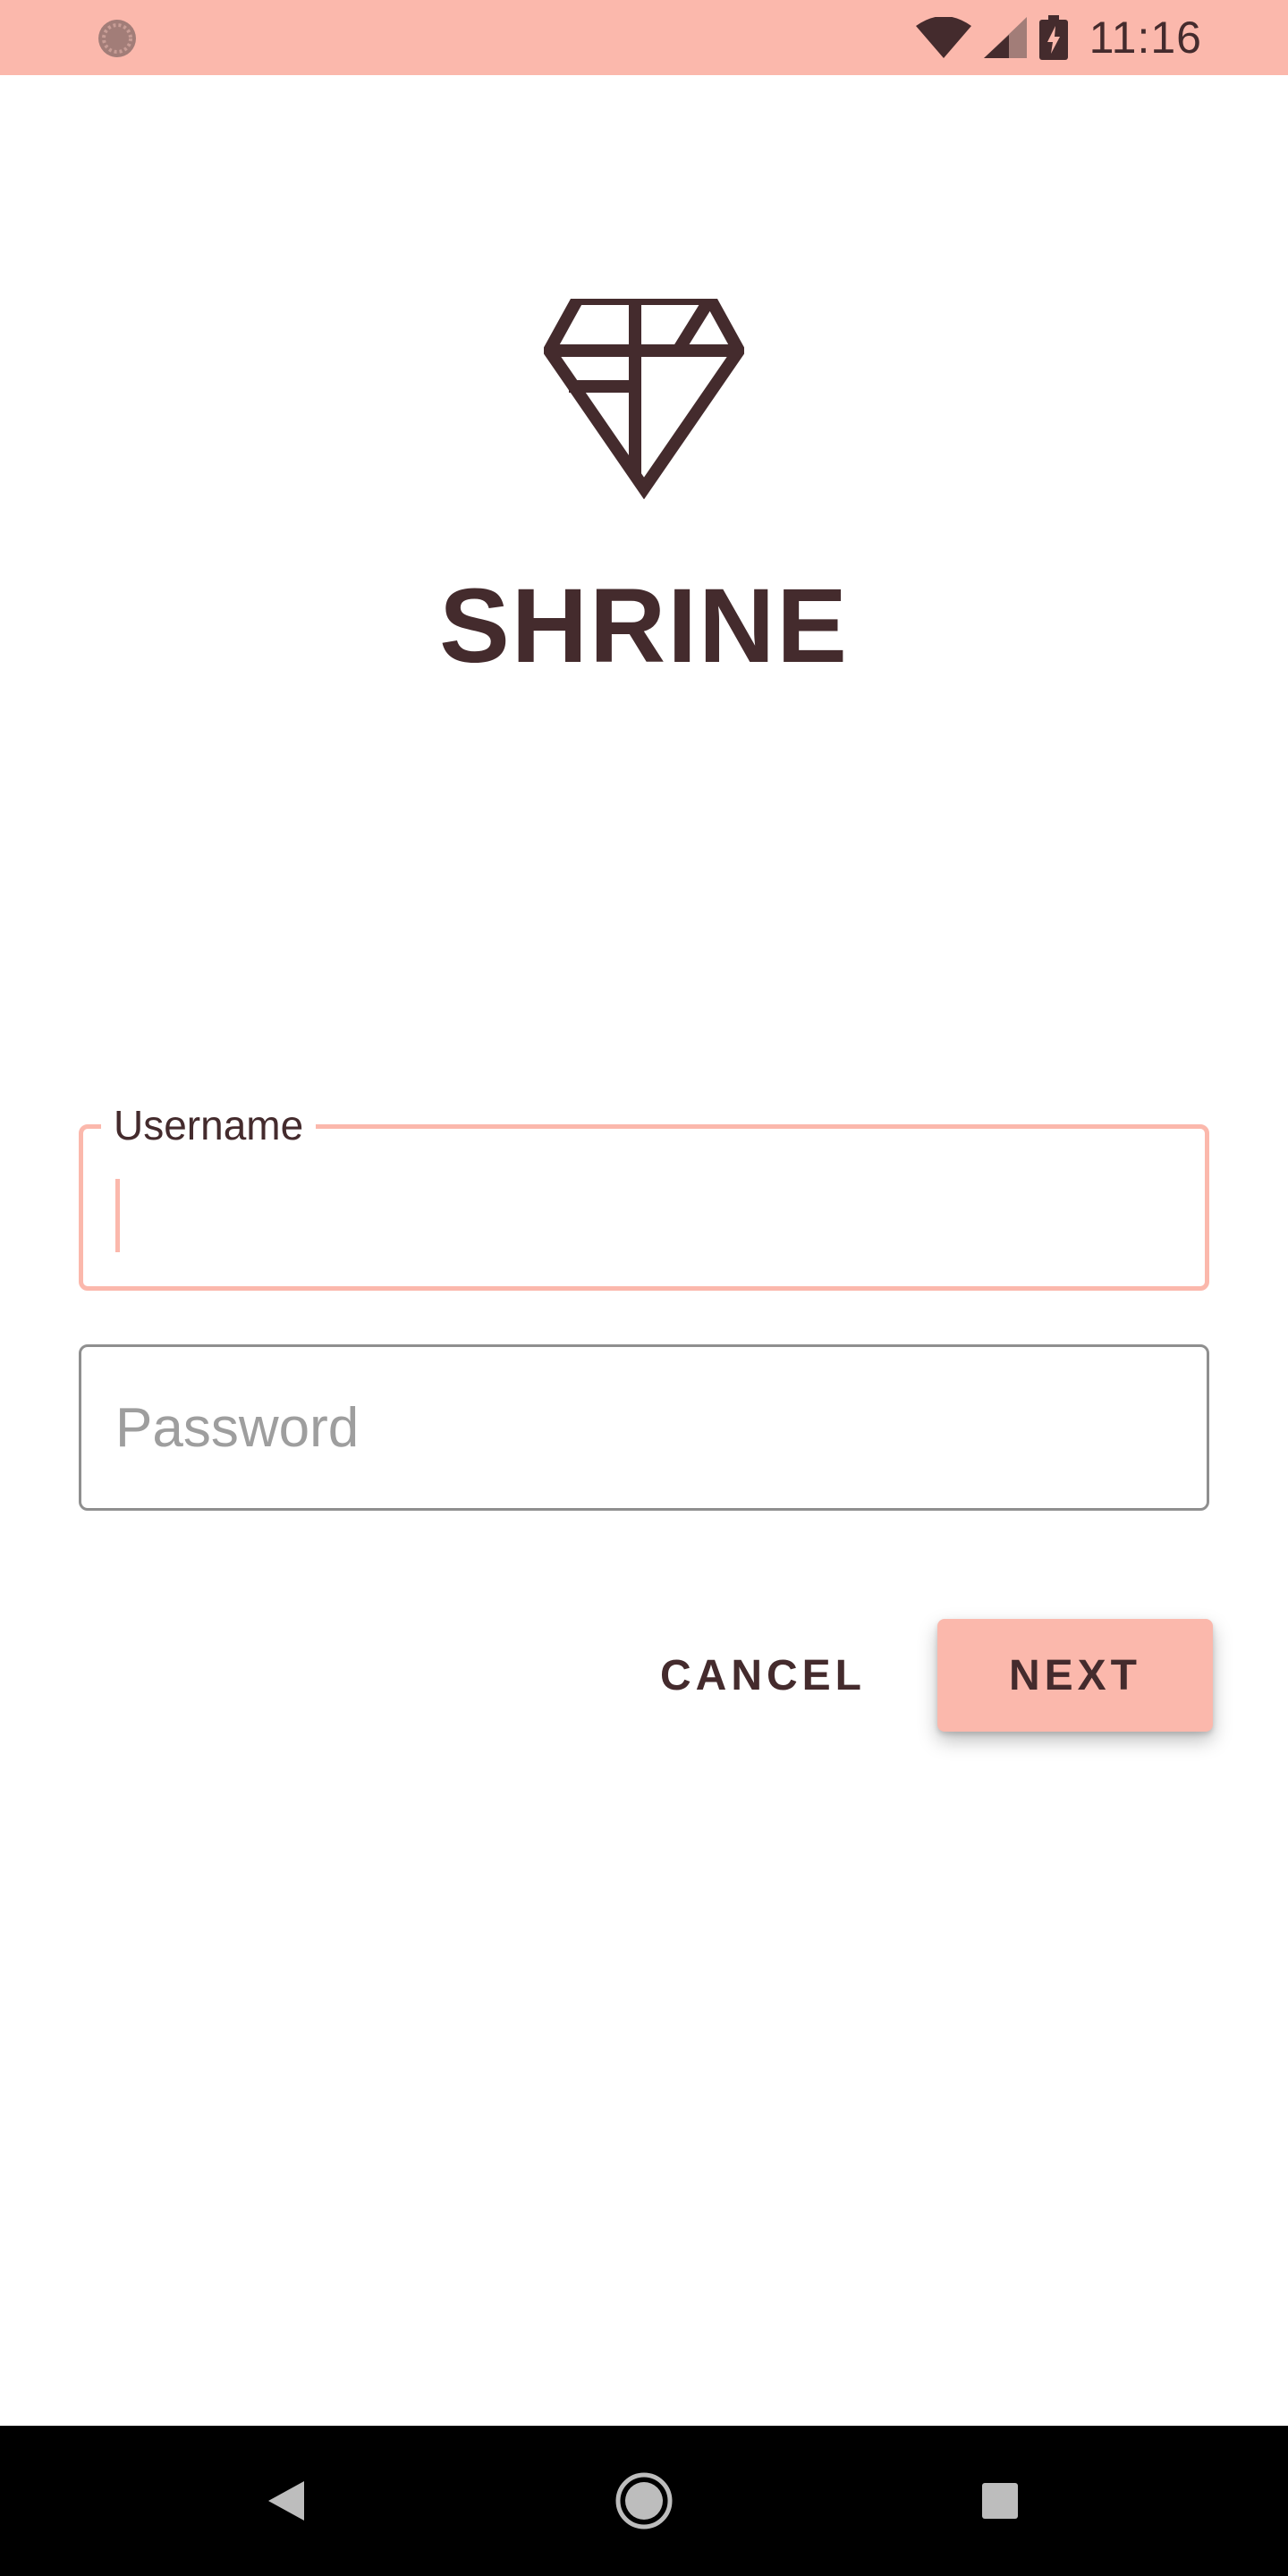 This screenshot has width=1288, height=2576. I want to click on back-button, so click(286, 2501).